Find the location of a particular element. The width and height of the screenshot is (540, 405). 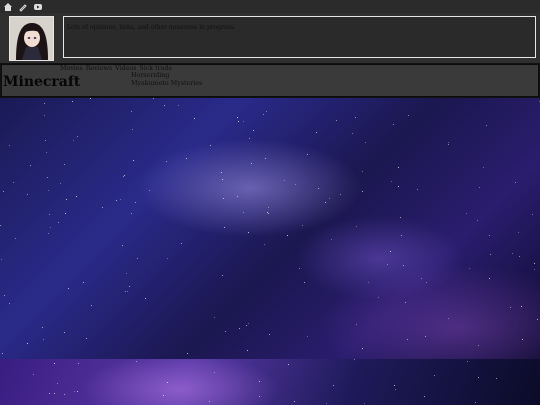

home-icon is located at coordinates (8, 7).